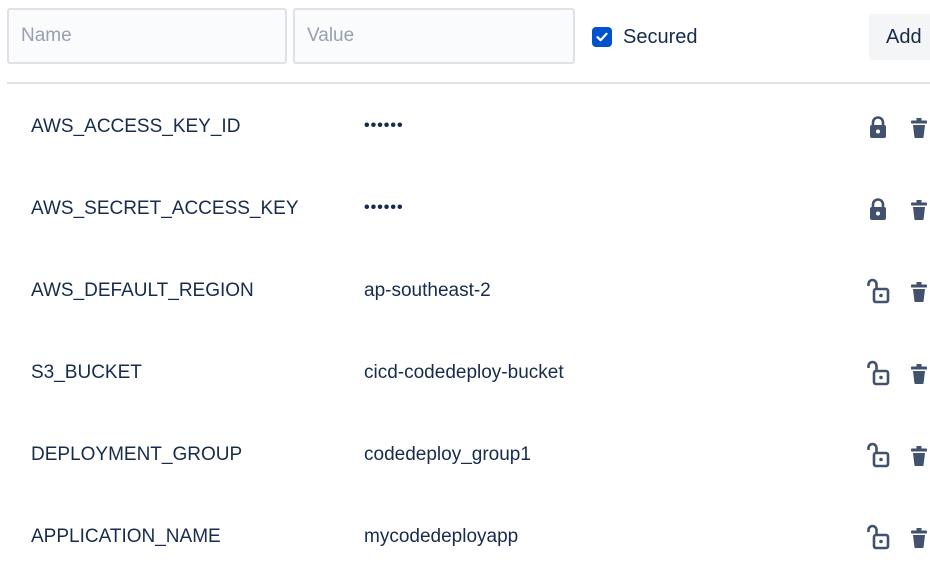 This screenshot has width=930, height=580. I want to click on variable-row: APPLICATION_NAME mycodedeployapp, so click(465, 535).